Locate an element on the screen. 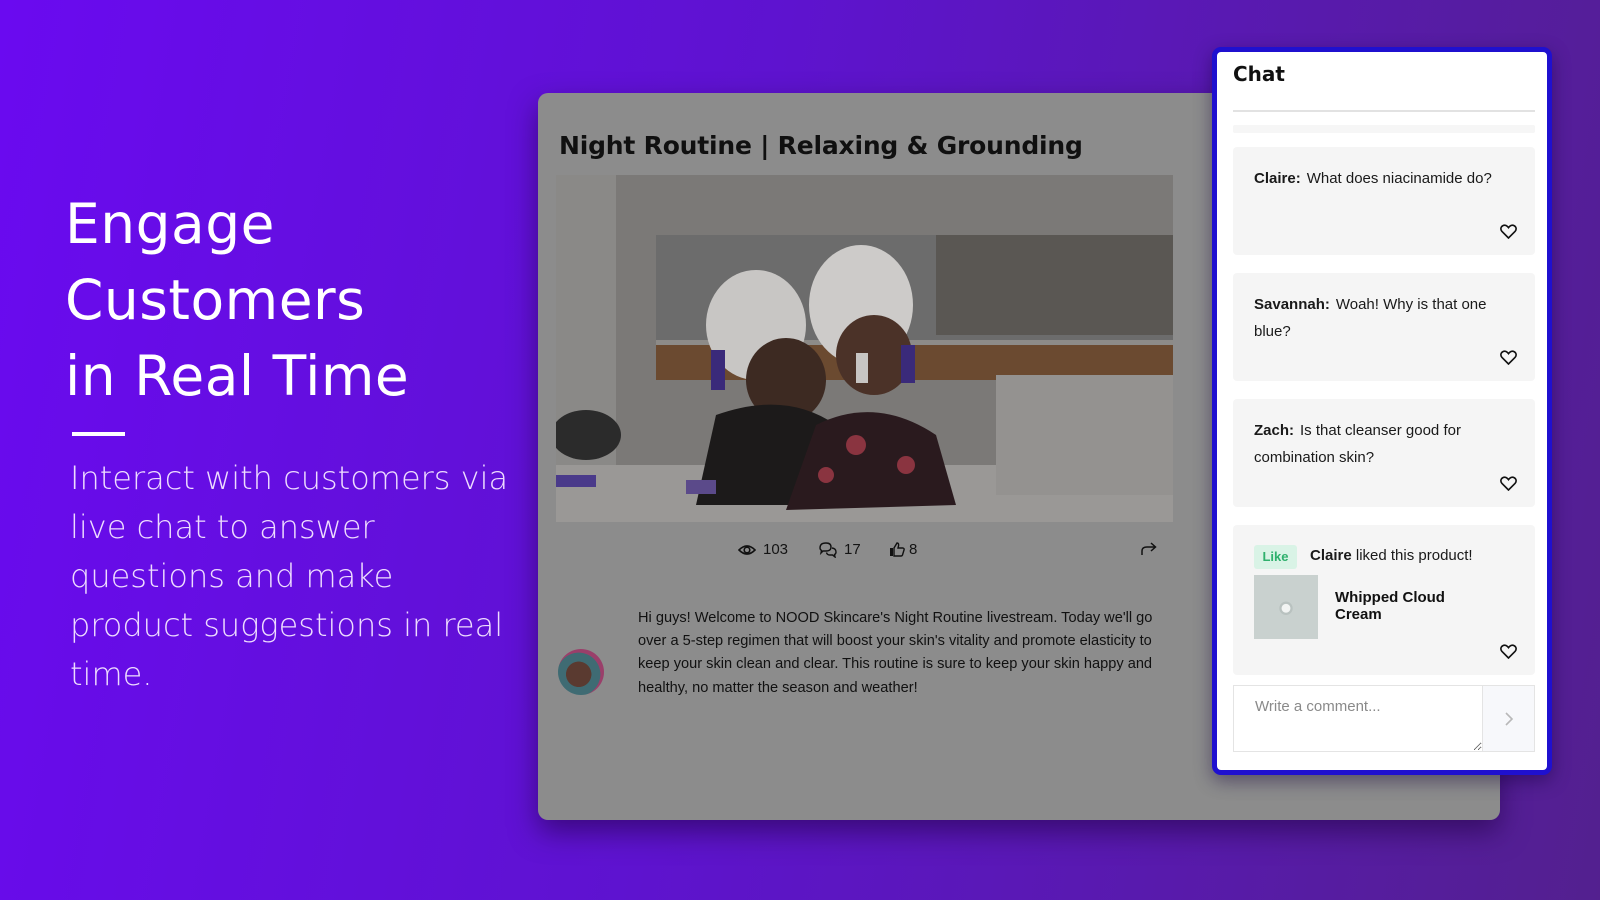  comment-box is located at coordinates (1384, 718).